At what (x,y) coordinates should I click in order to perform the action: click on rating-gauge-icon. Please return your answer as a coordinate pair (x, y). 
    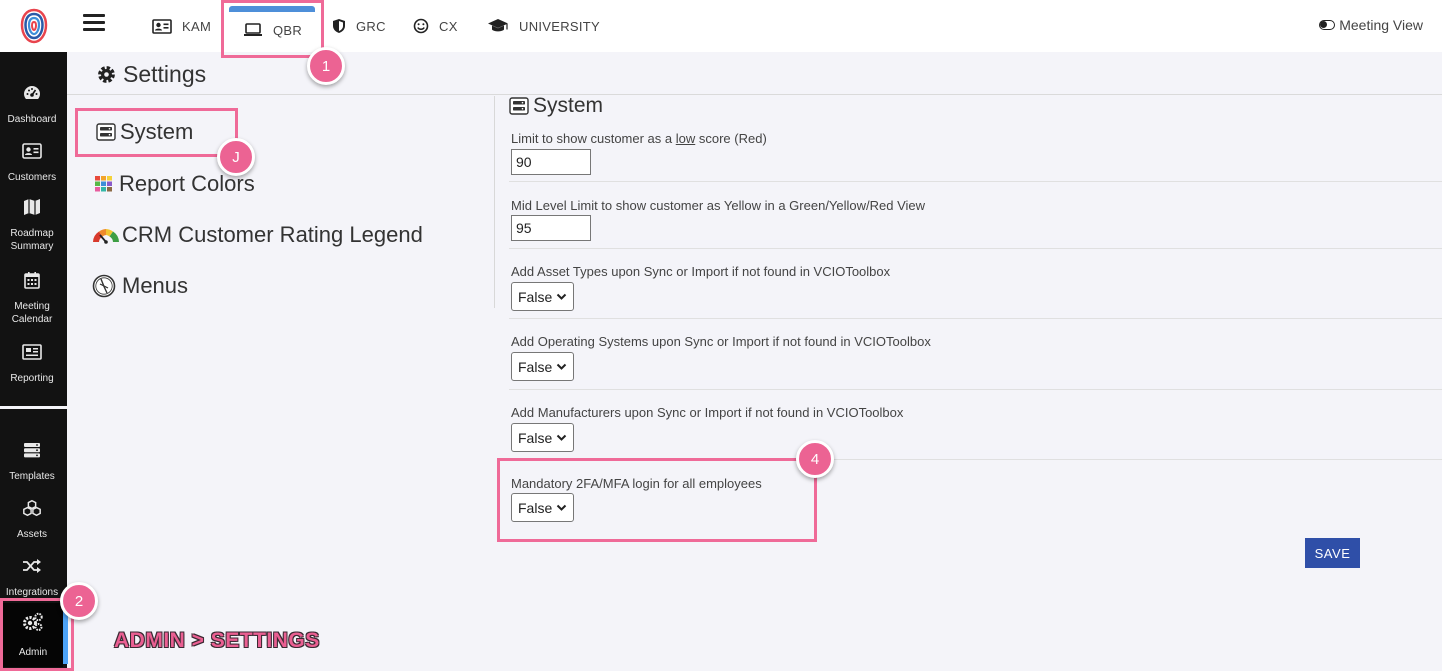
    Looking at the image, I should click on (106, 235).